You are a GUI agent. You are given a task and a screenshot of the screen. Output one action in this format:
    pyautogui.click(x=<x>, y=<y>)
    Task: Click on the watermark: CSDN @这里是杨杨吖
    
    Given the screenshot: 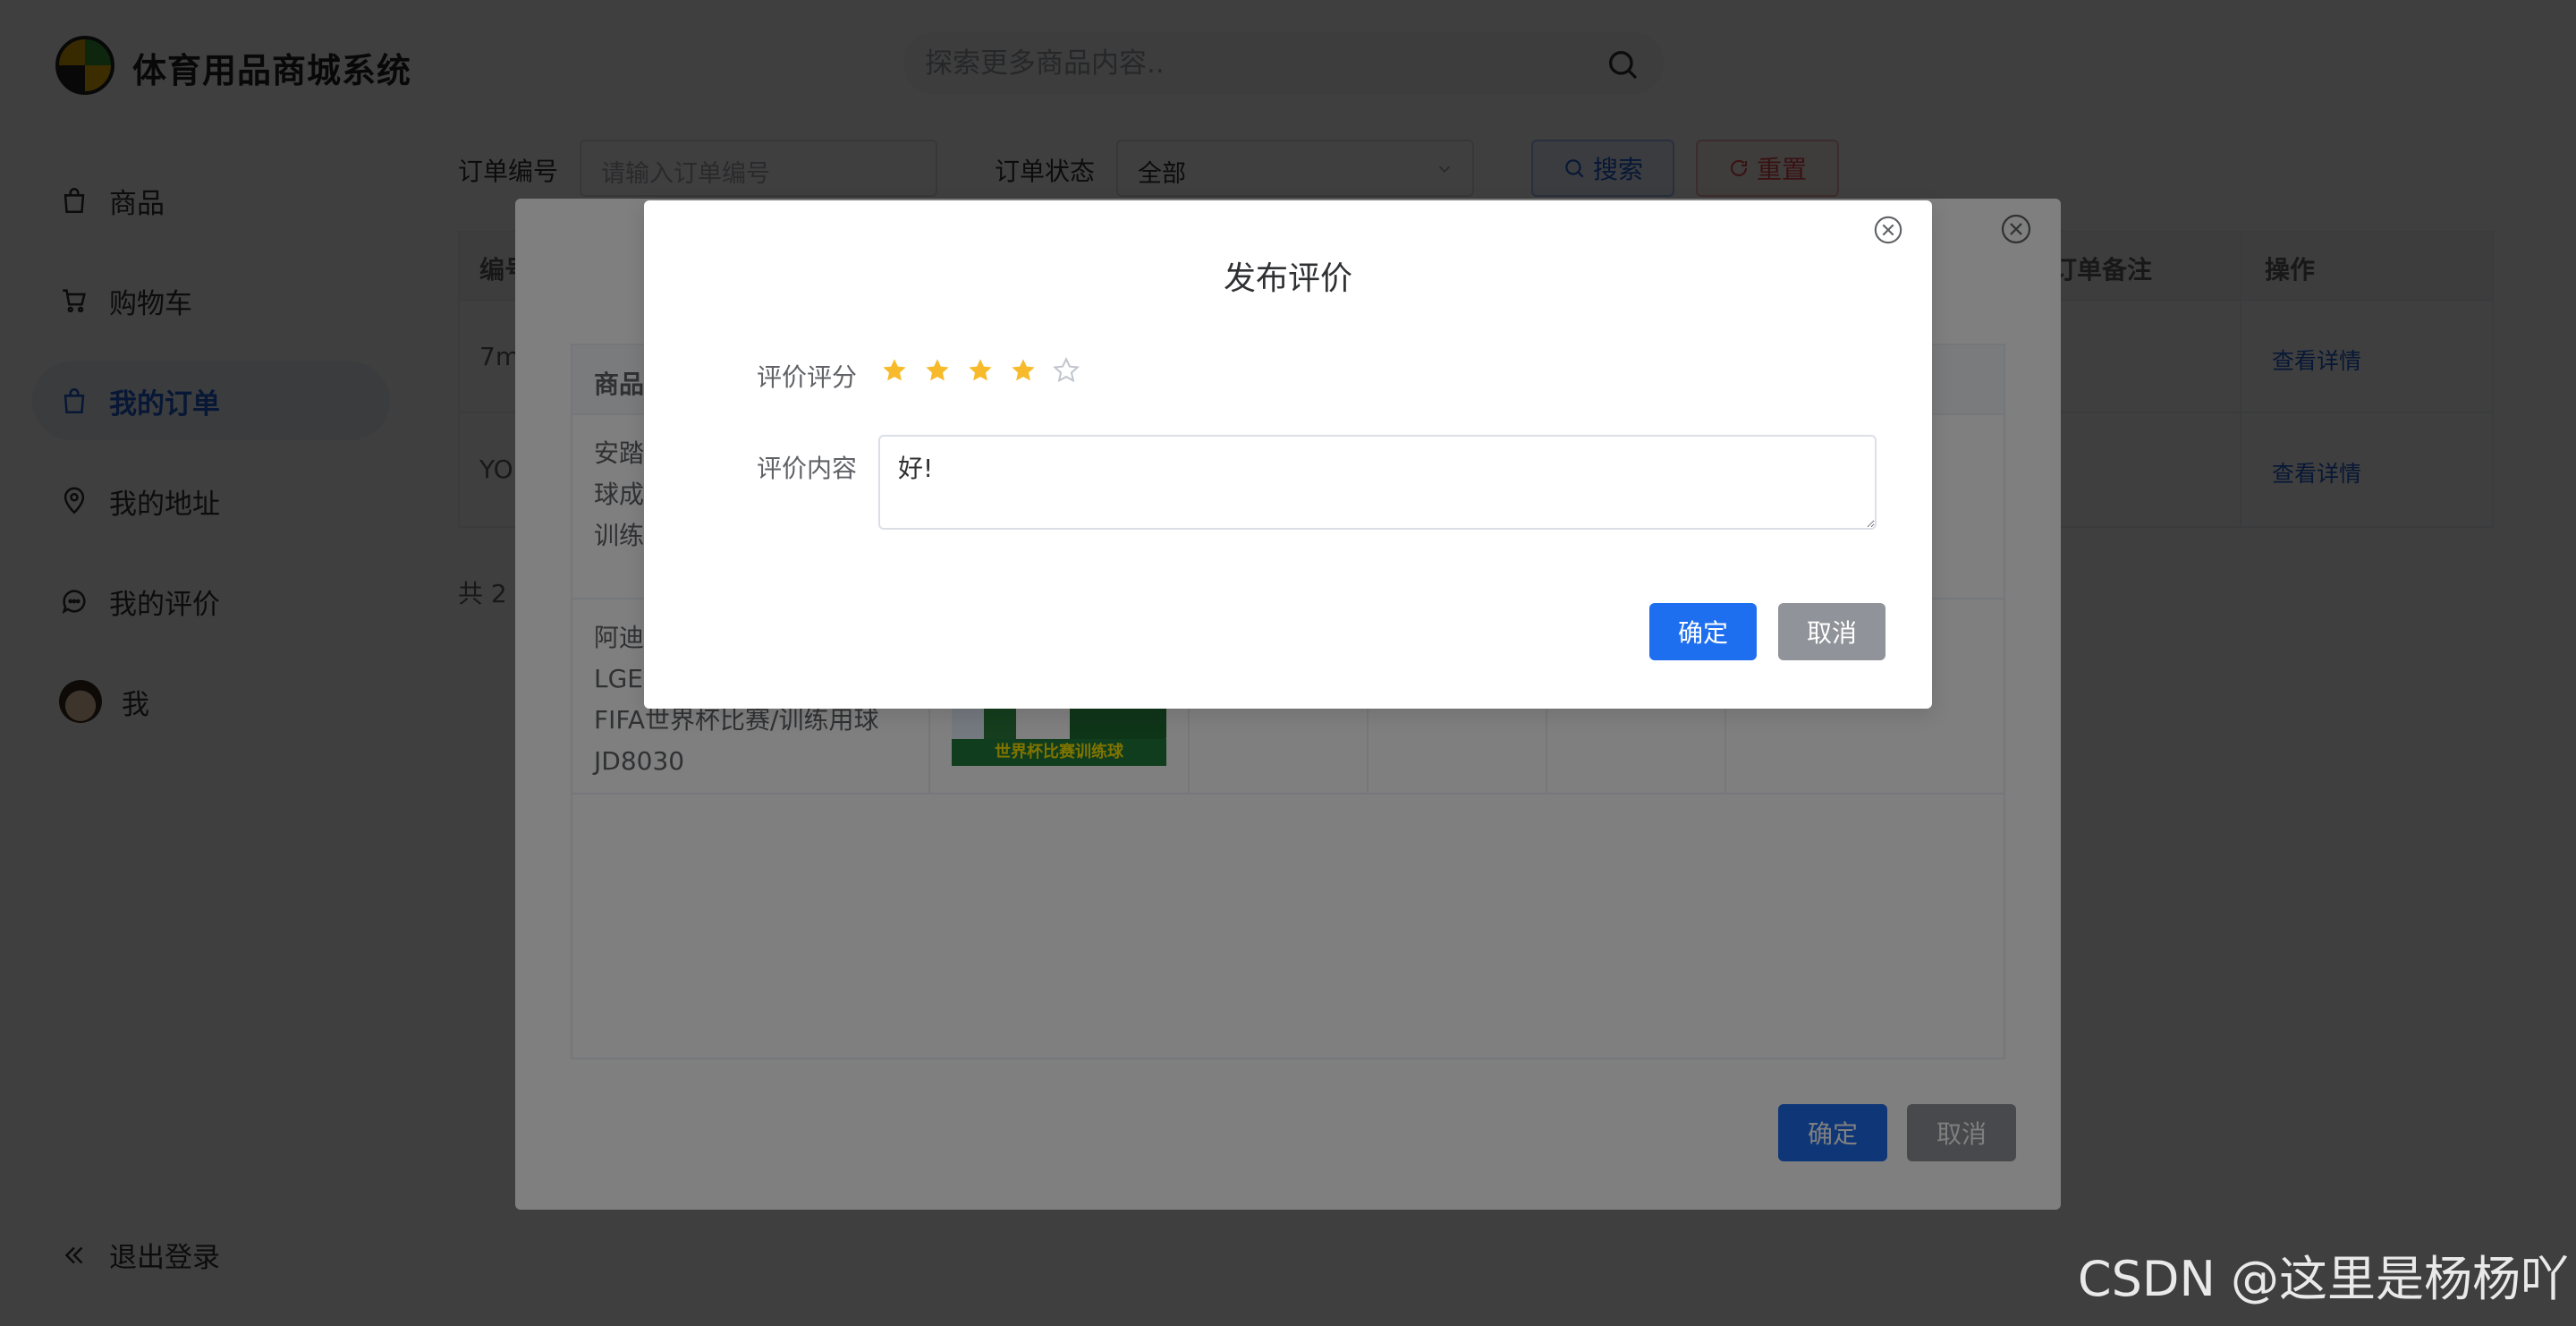 What is the action you would take?
    pyautogui.click(x=2323, y=1279)
    